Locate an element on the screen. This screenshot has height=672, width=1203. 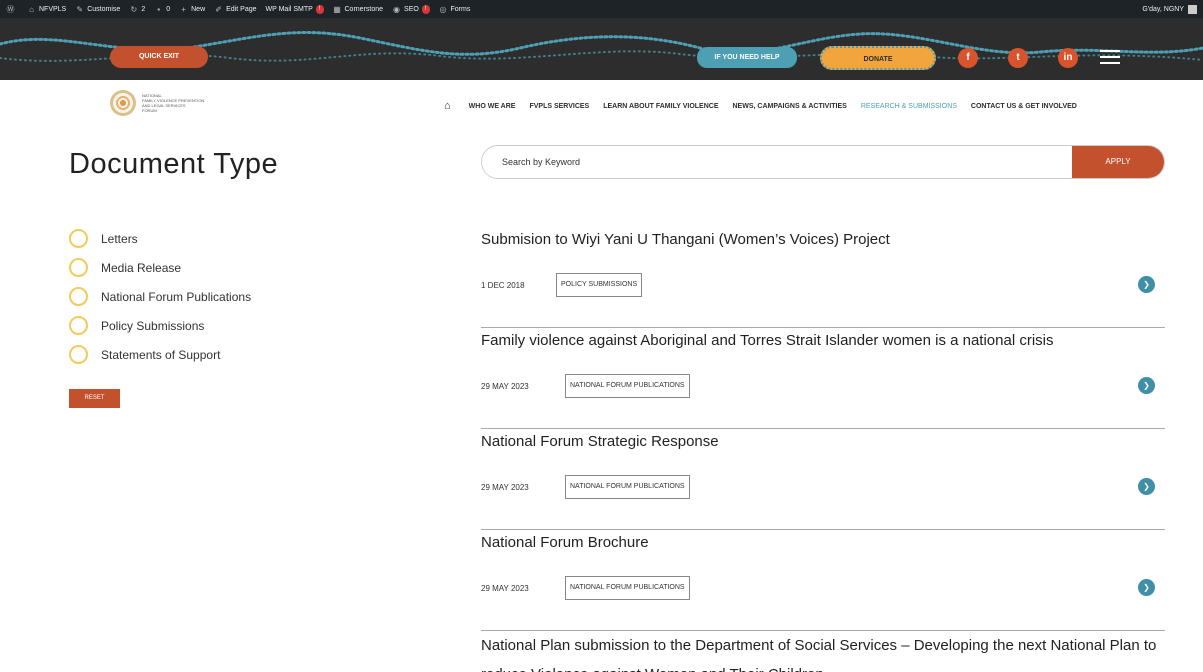
filter-label: Letters is located at coordinates (119, 238).